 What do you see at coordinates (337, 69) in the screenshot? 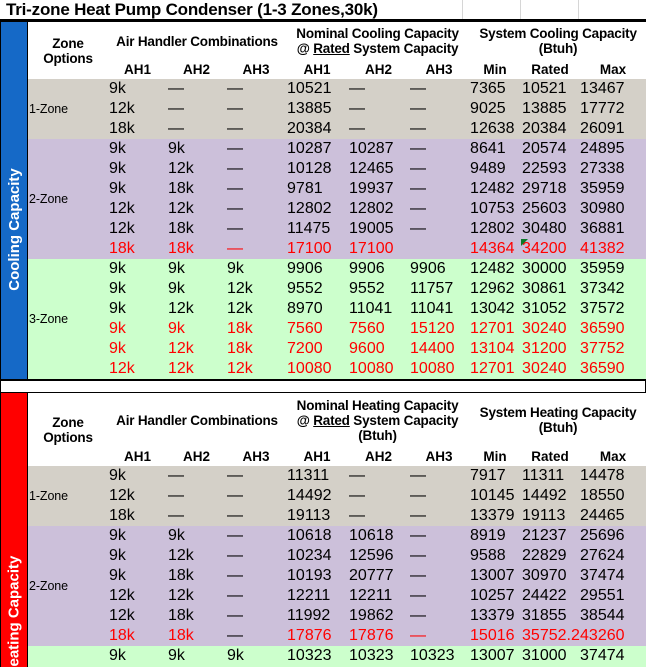
I see `header-sub-row: AH1 AH2 AH3 AH1 AH2 AH3 Min Rated Max` at bounding box center [337, 69].